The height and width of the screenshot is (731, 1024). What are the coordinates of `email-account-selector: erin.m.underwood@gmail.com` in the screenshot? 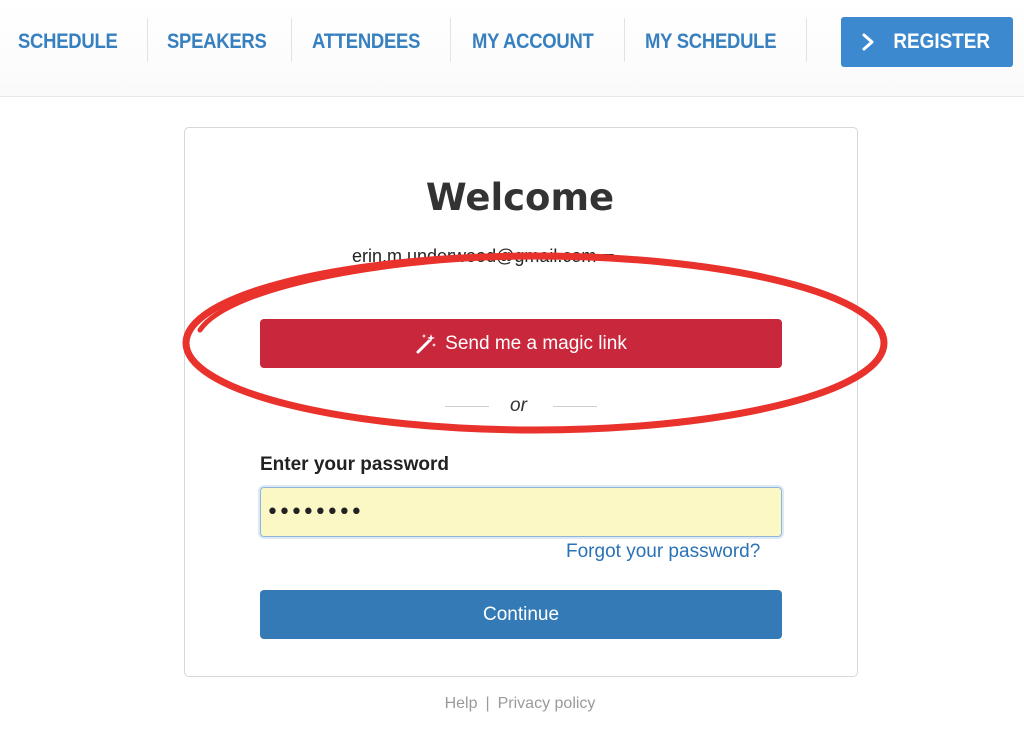 It's located at (517, 258).